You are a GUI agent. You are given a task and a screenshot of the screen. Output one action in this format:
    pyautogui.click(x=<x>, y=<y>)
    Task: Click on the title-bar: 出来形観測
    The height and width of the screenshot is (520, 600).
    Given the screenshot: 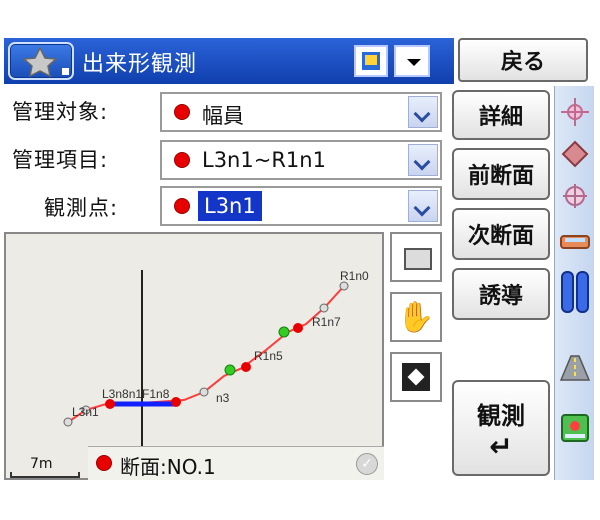 What is the action you would take?
    pyautogui.click(x=229, y=61)
    